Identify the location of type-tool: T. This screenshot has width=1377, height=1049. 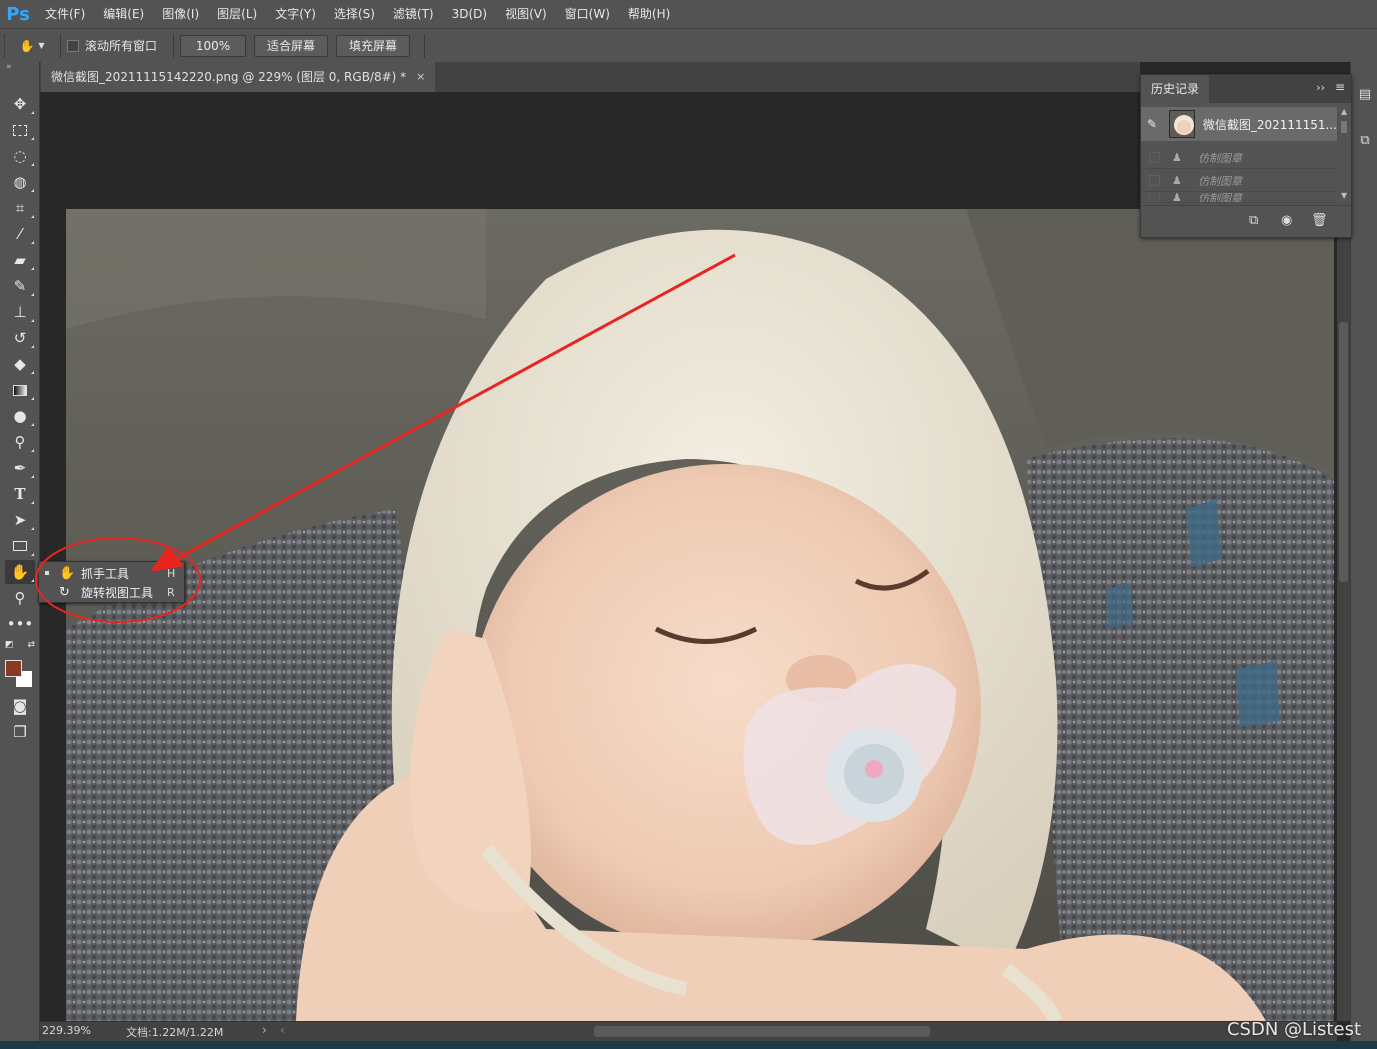
(20, 494).